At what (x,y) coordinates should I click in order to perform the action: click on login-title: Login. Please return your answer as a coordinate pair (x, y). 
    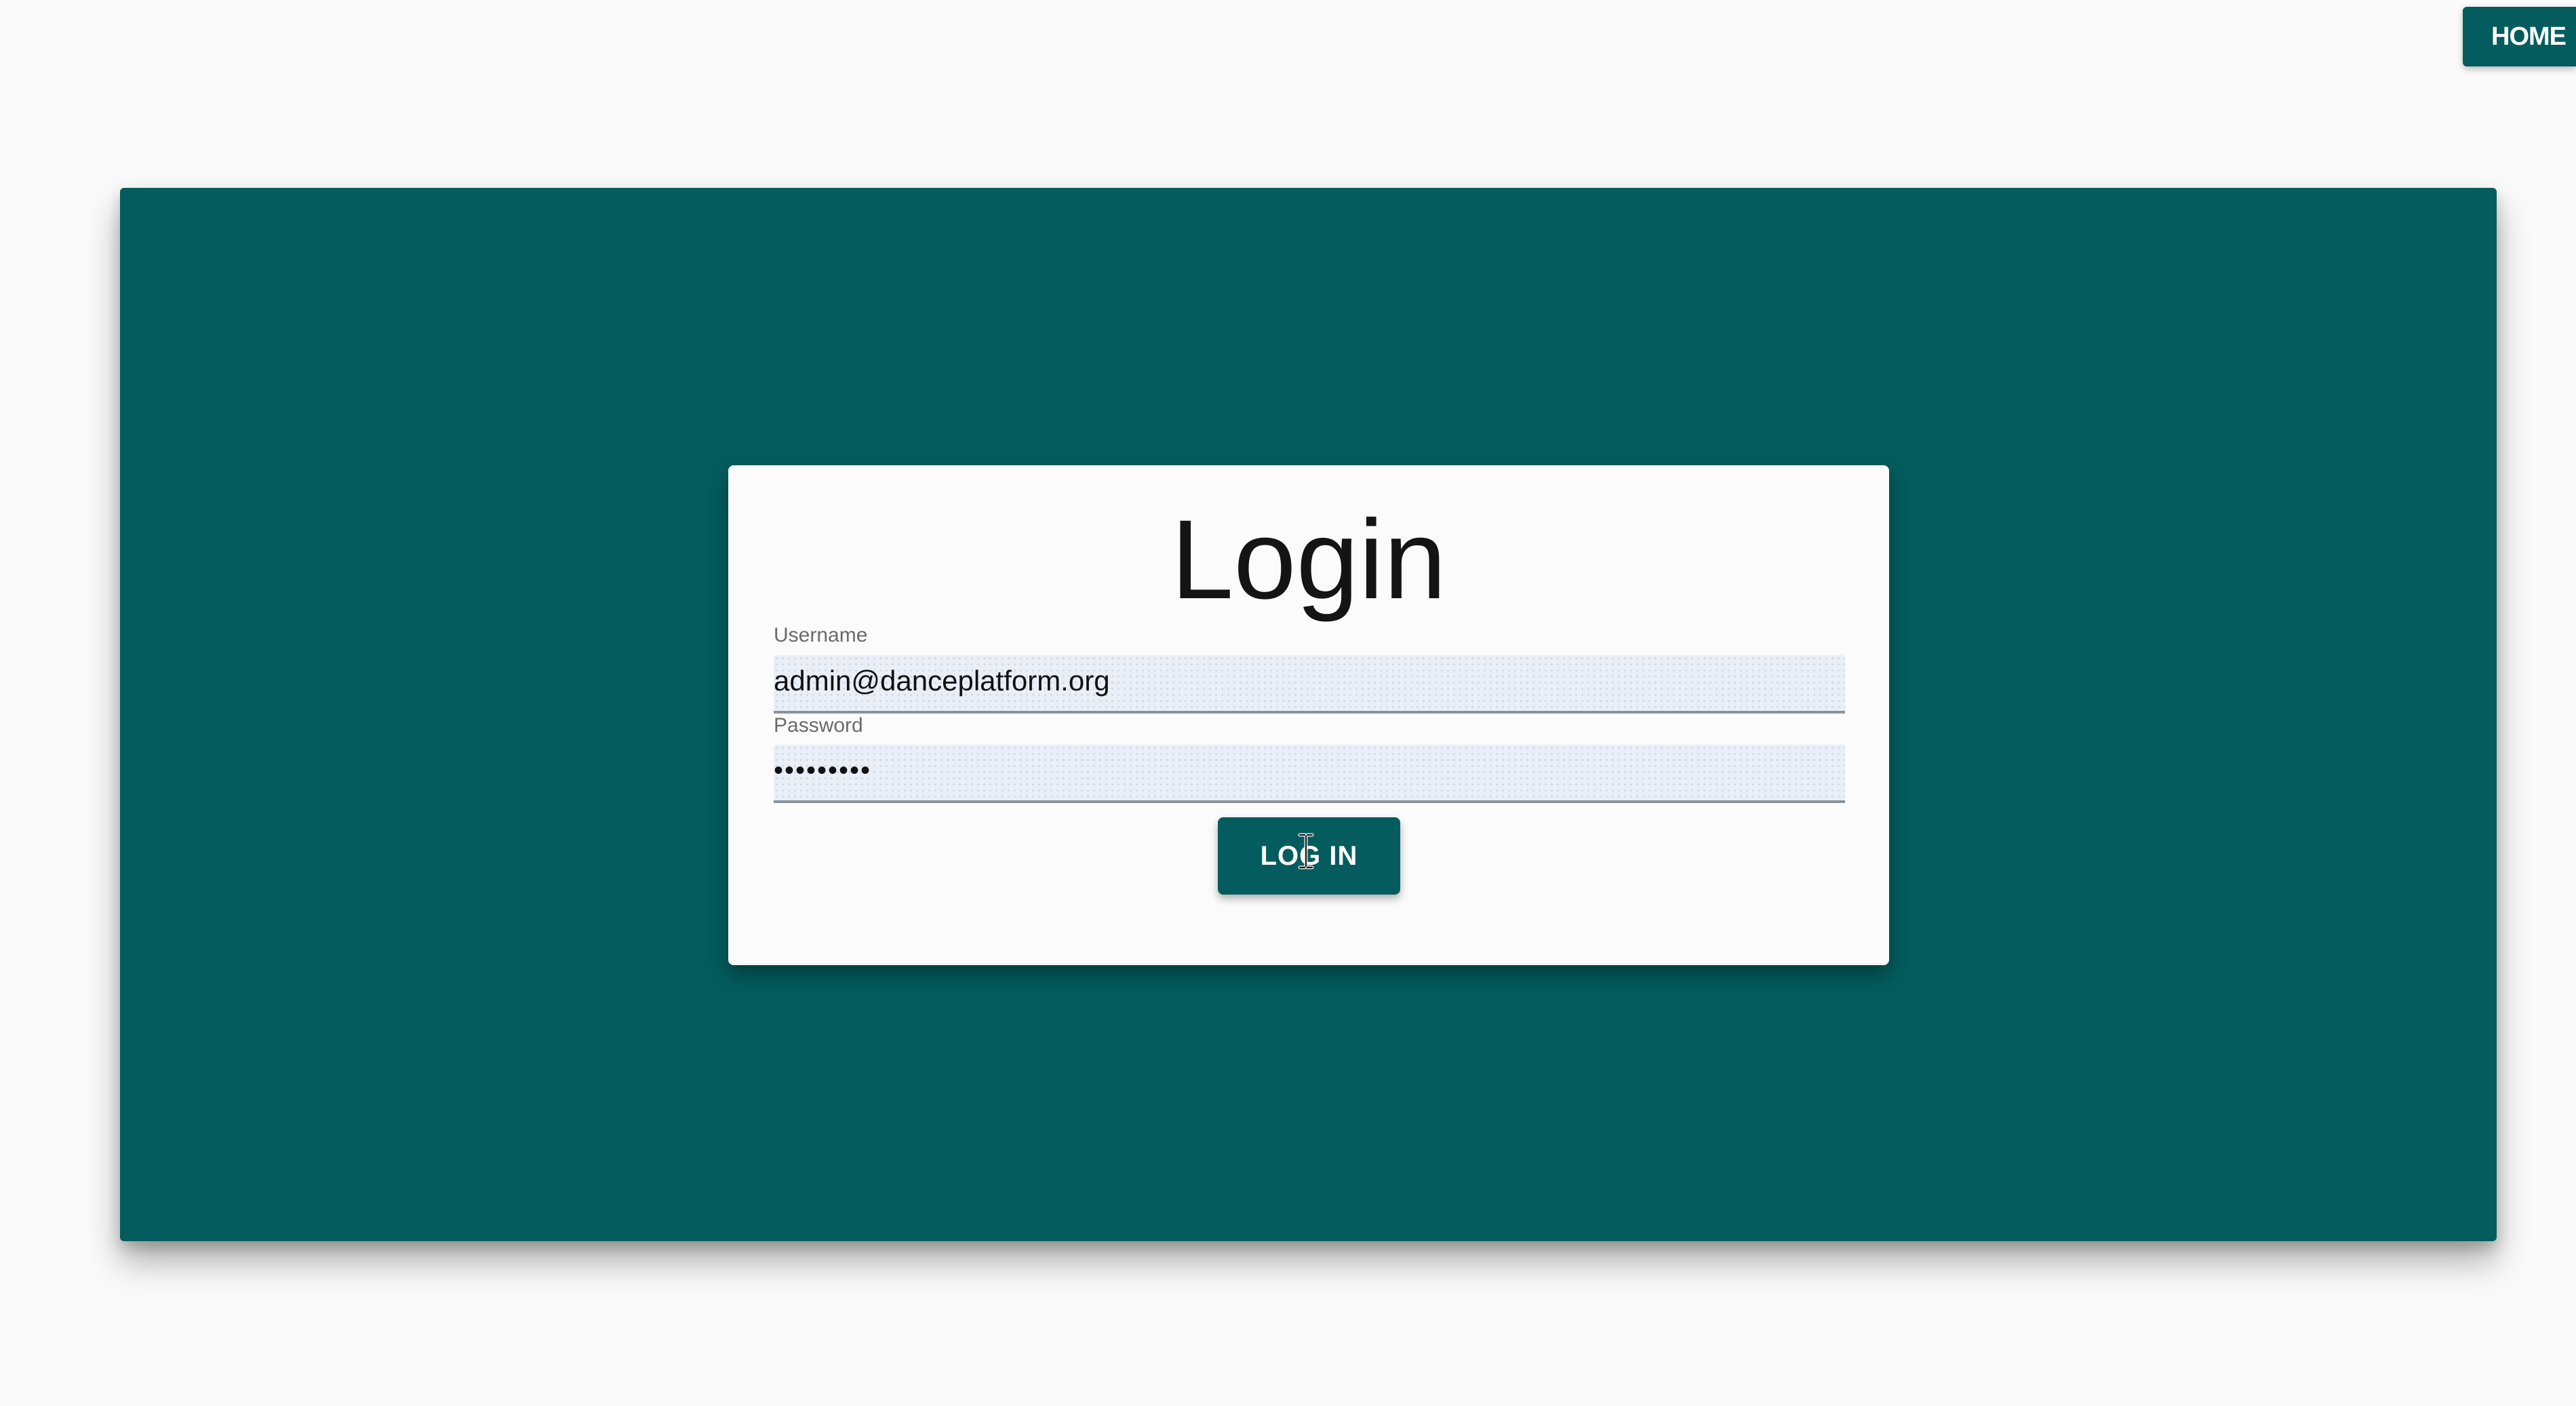
    Looking at the image, I should click on (1309, 560).